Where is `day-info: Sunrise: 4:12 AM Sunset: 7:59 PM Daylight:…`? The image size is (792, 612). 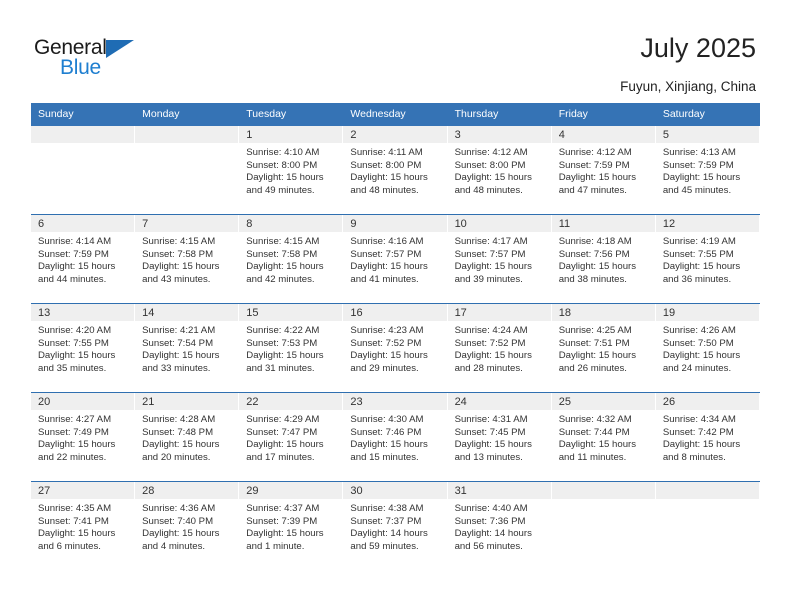 day-info: Sunrise: 4:12 AM Sunset: 7:59 PM Daylight:… is located at coordinates (603, 170).